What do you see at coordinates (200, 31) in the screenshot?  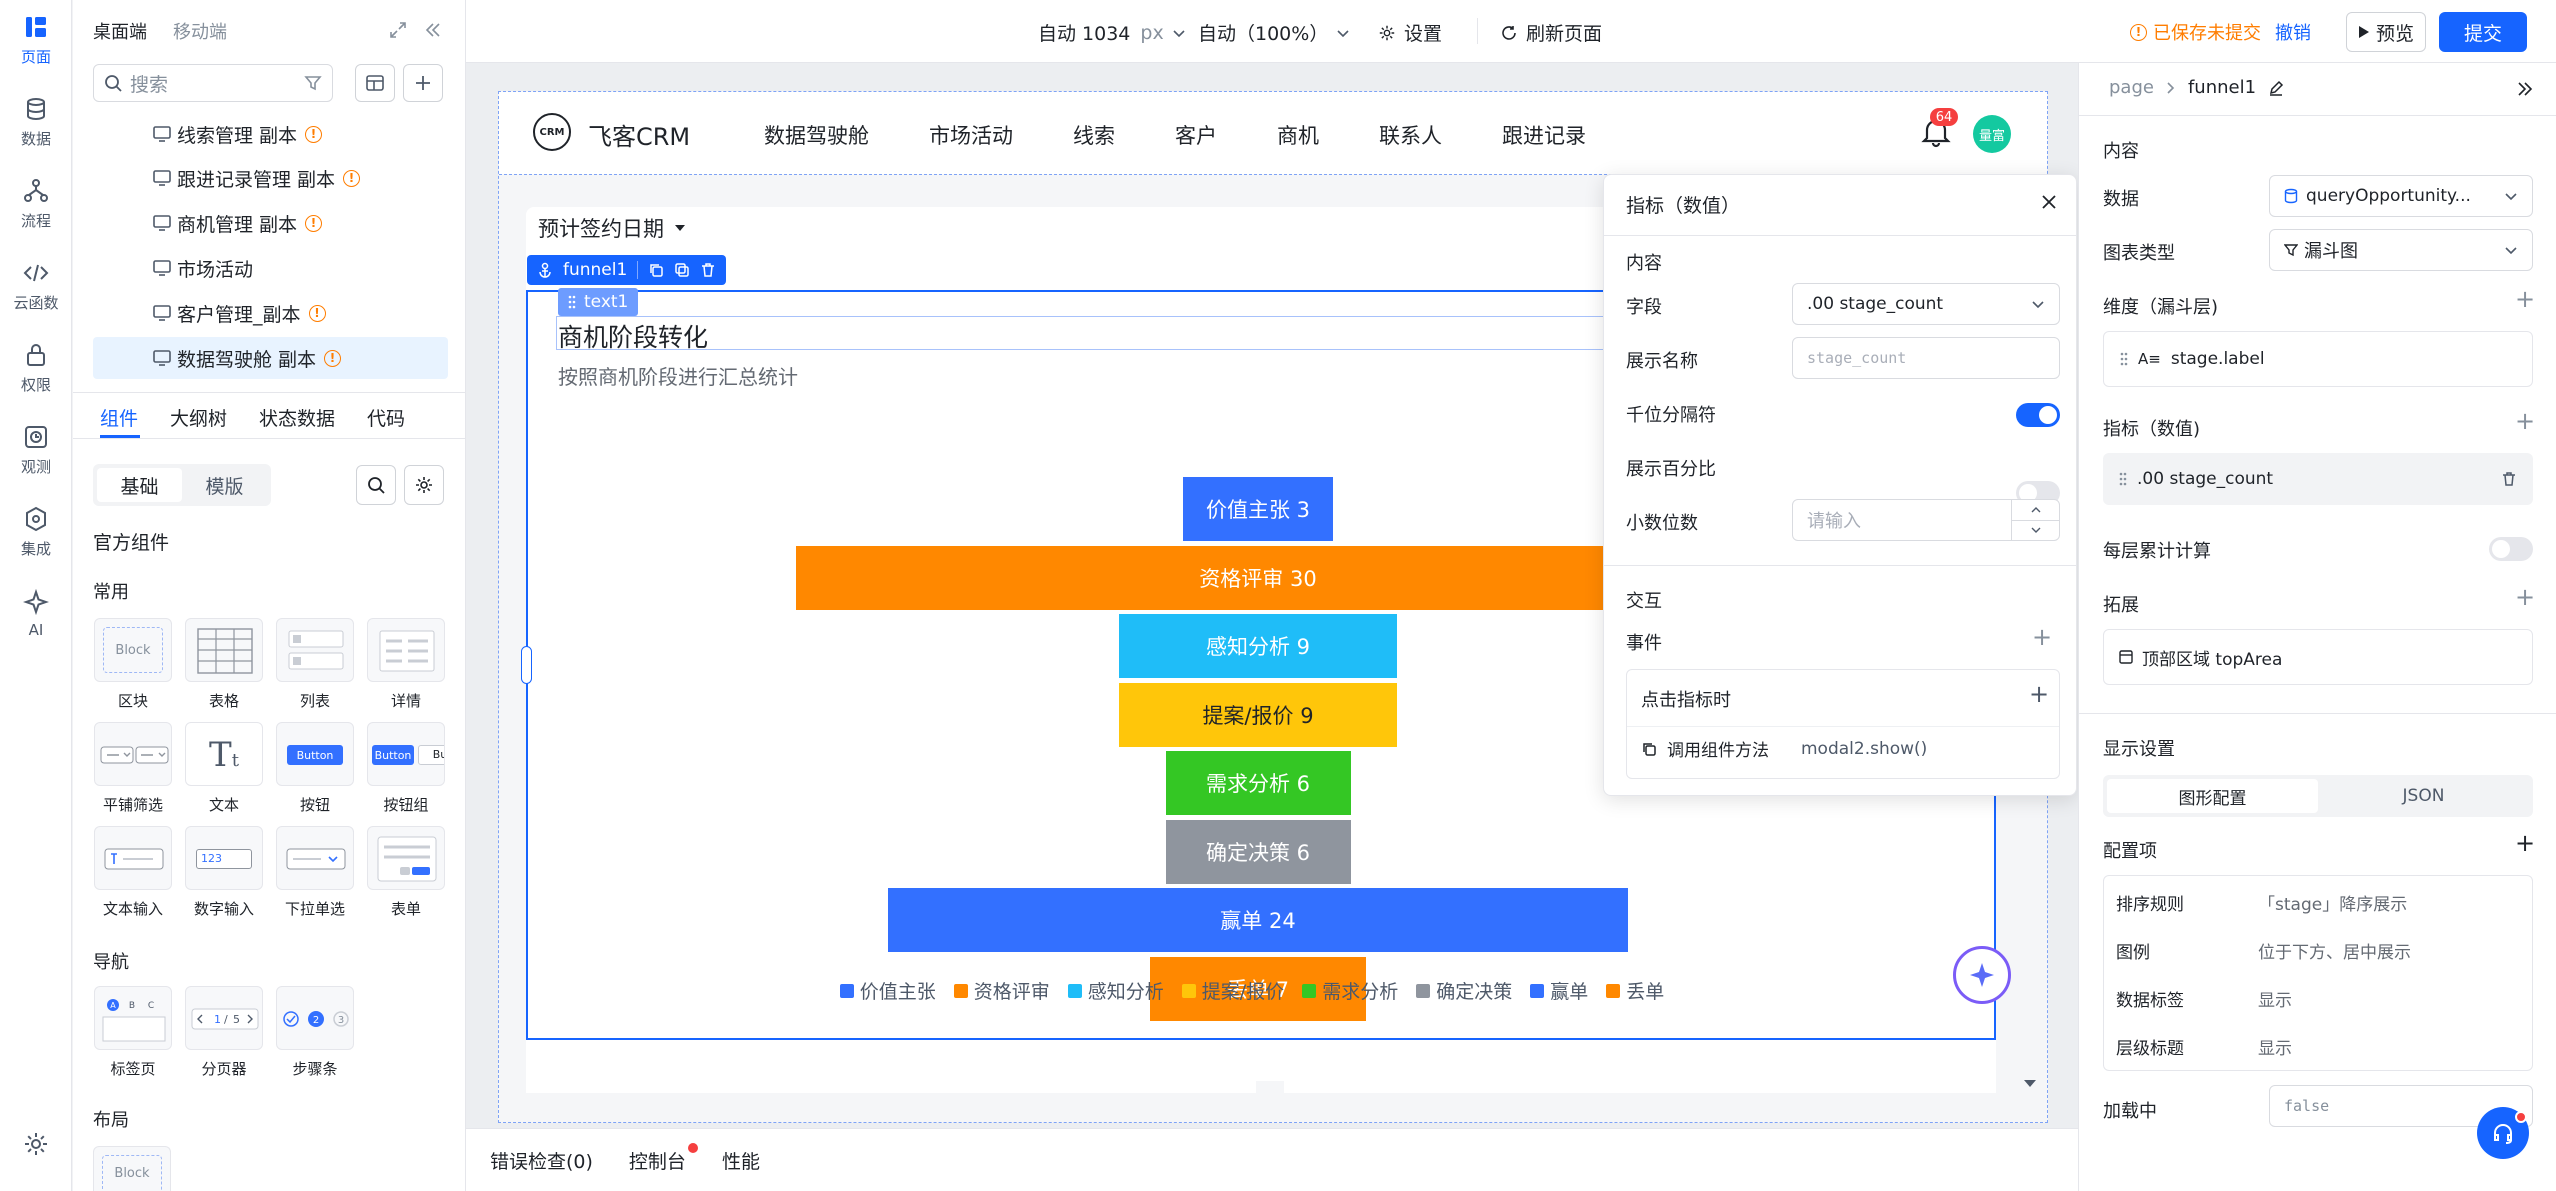 I see `tab-mobile: 移动端` at bounding box center [200, 31].